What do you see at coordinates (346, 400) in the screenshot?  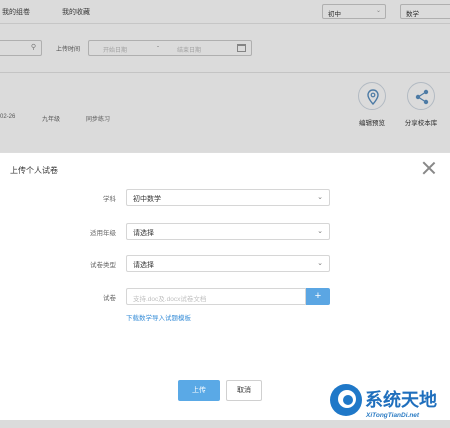 I see `site-logo-icon` at bounding box center [346, 400].